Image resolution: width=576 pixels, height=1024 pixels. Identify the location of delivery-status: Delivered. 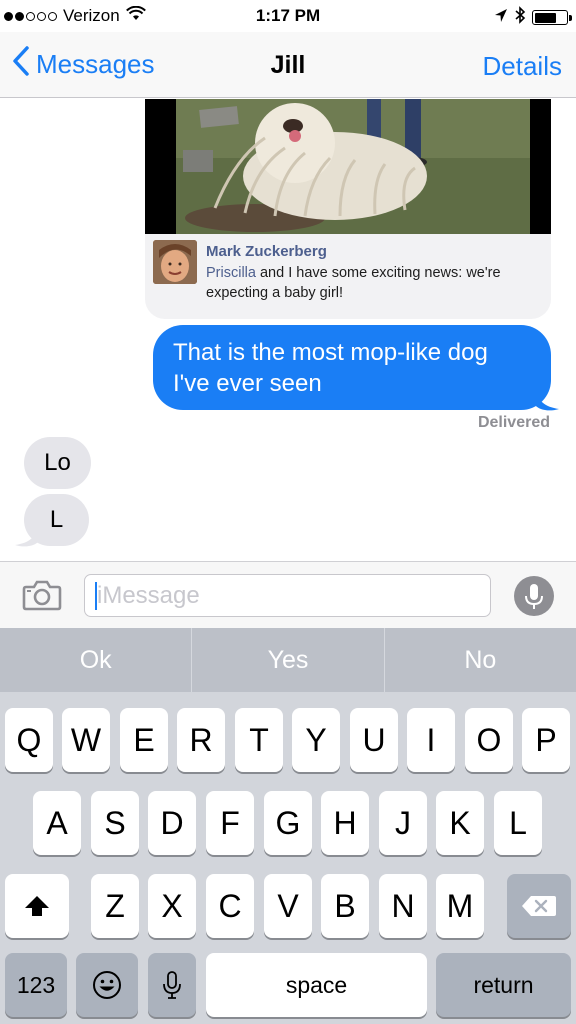
(513, 422).